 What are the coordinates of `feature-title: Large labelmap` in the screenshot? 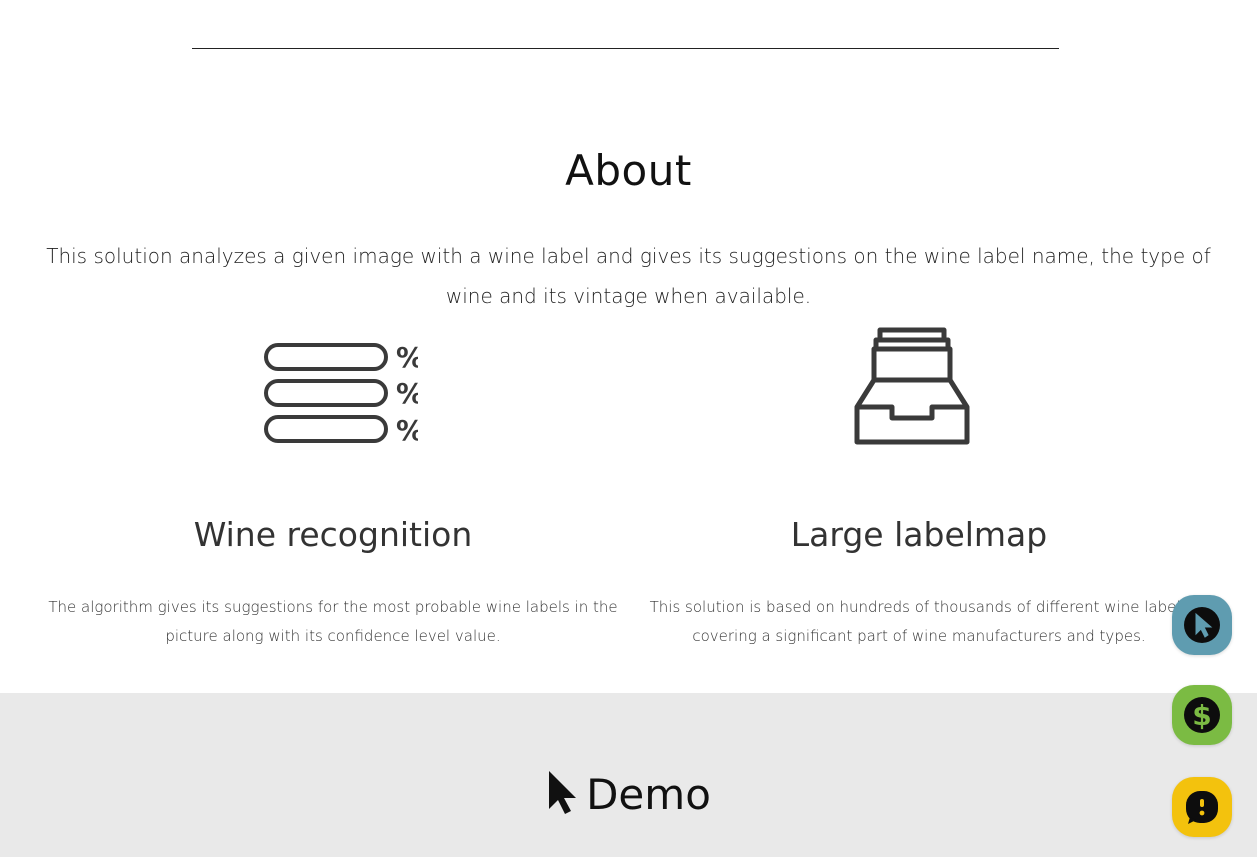 It's located at (919, 534).